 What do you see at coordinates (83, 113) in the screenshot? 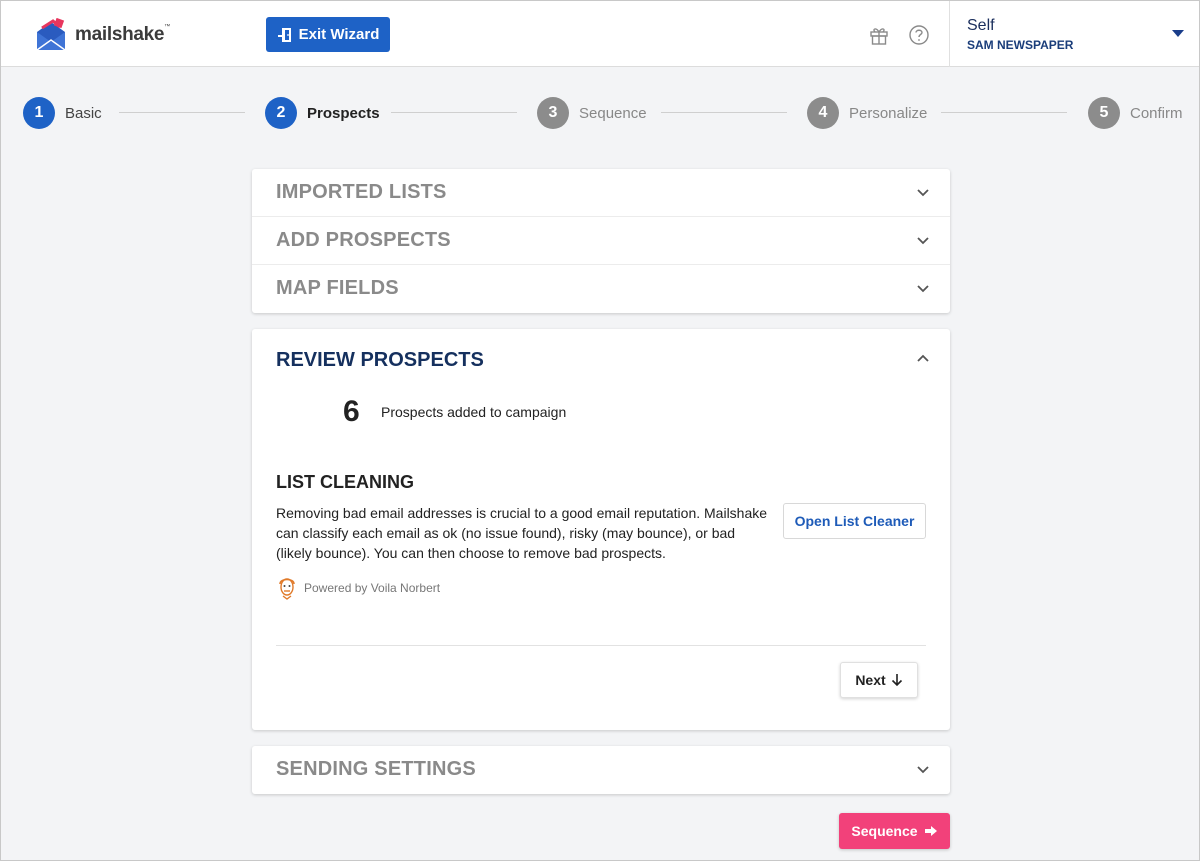
I see `step-label: Basic` at bounding box center [83, 113].